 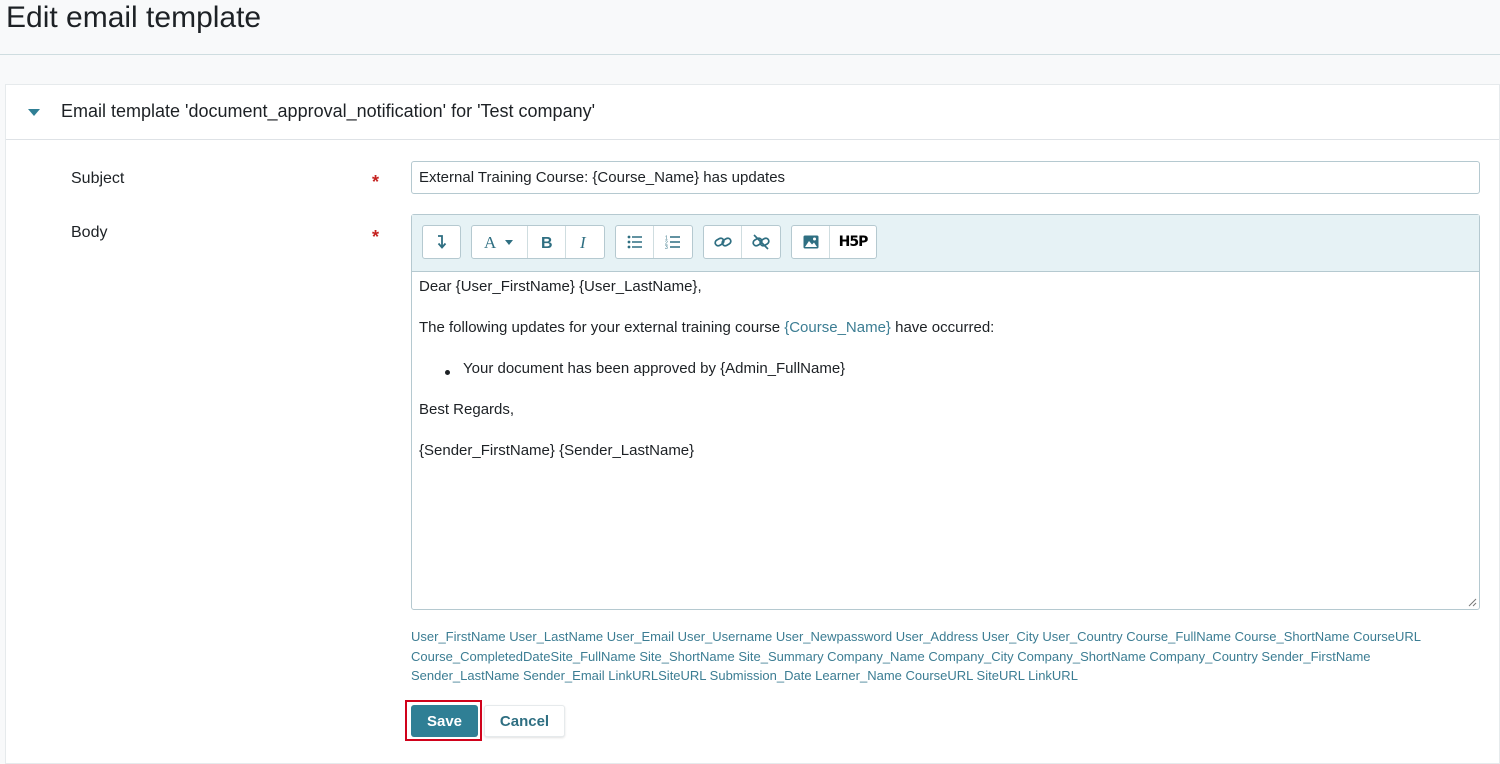 I want to click on toolbar-group-media: H5P, so click(x=834, y=242).